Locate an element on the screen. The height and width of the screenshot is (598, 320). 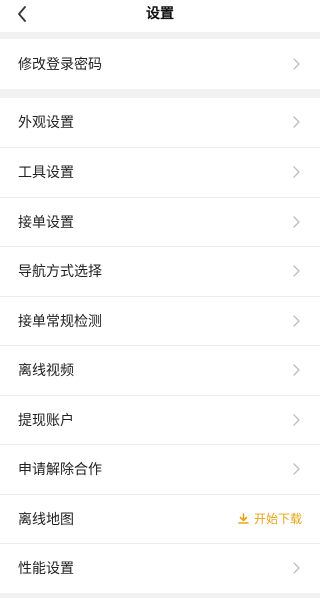
settings-item-order-settings: 接单设置 is located at coordinates (160, 221).